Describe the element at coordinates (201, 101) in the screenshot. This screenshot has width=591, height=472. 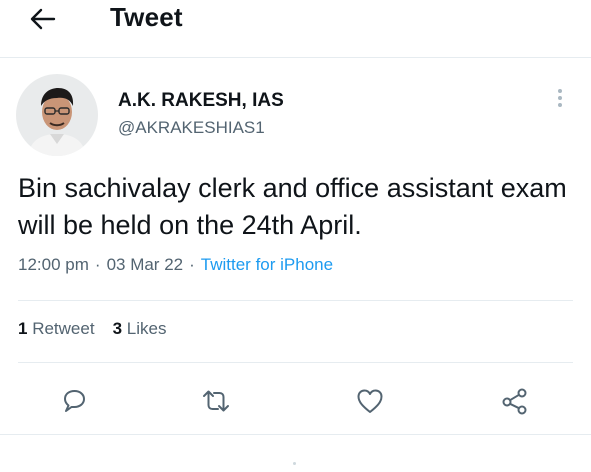
I see `author-name: A.K. RAKESH, IAS` at that location.